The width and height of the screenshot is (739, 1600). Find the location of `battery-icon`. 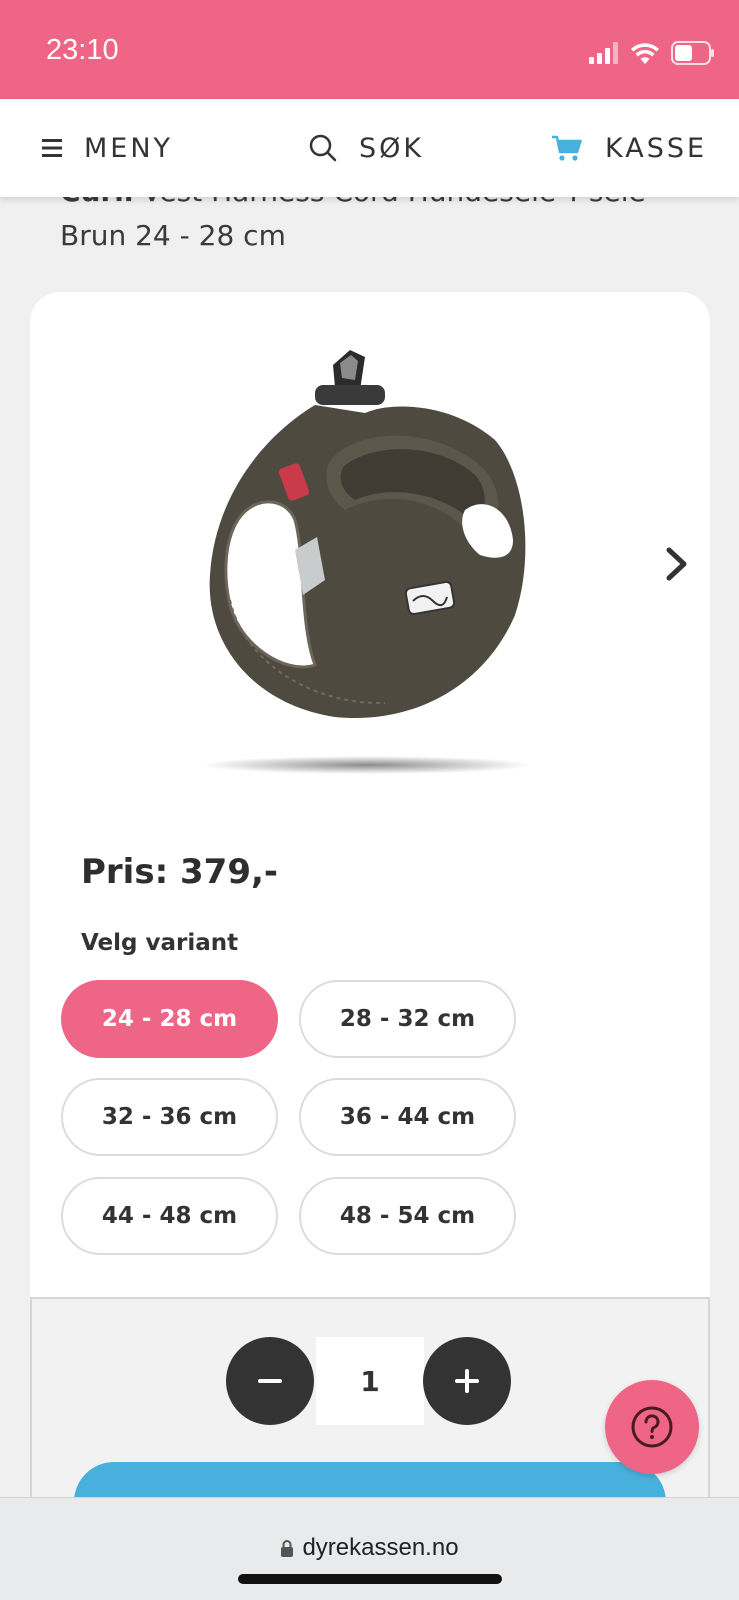

battery-icon is located at coordinates (692, 53).